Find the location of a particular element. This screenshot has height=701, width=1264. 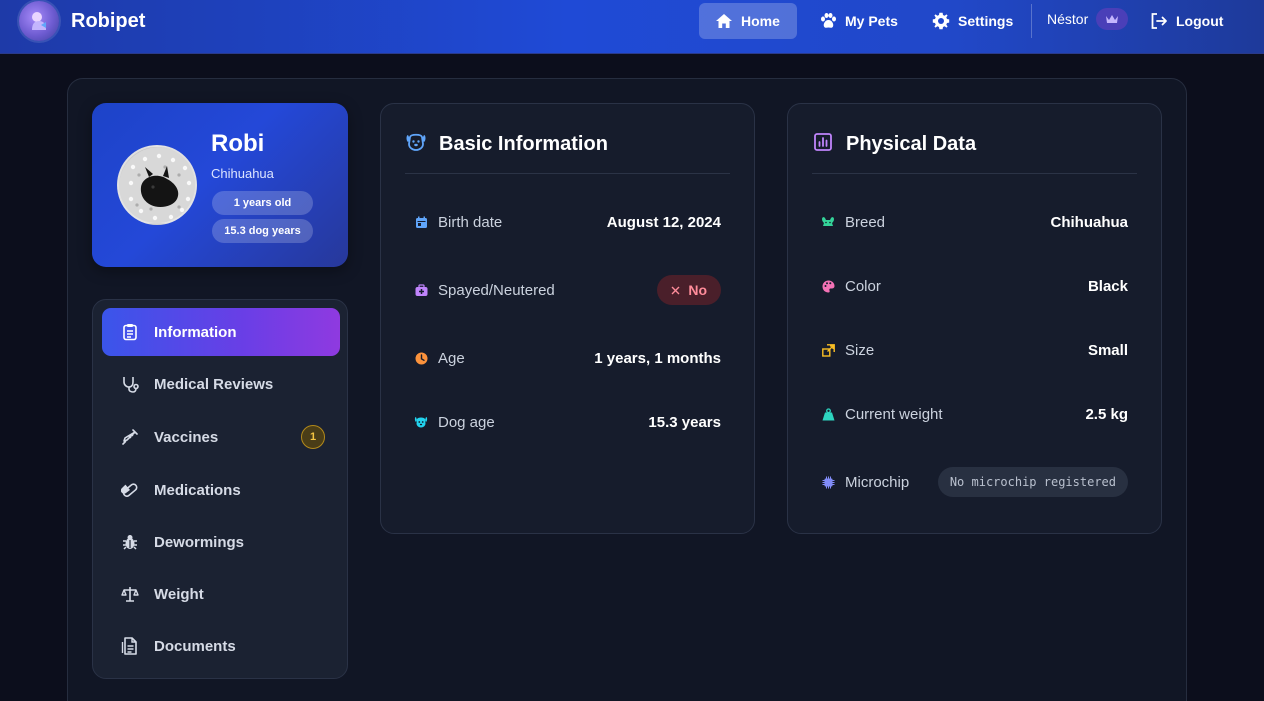

card-header: Basic Information is located at coordinates (567, 151).